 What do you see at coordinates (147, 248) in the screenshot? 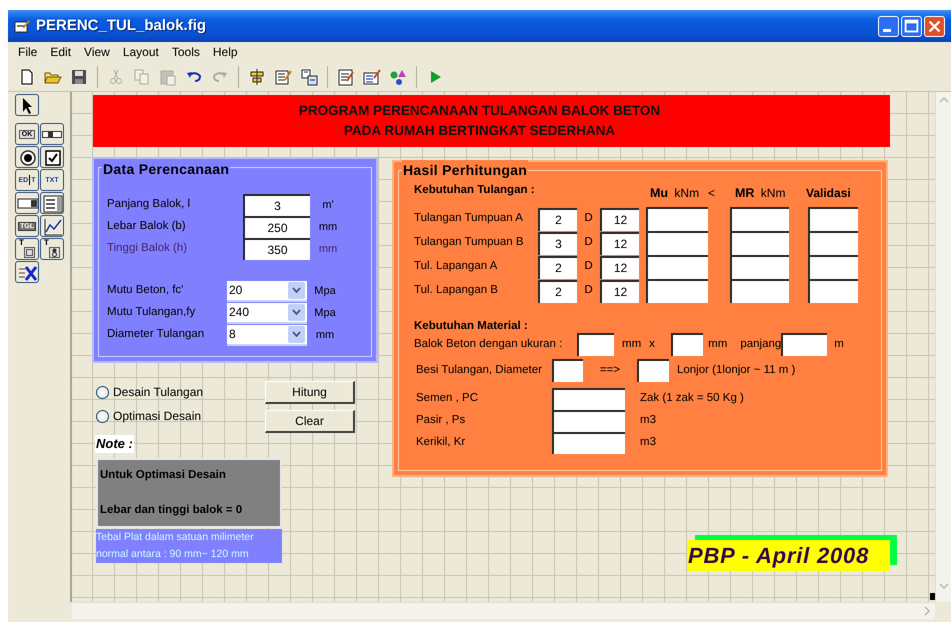
I see `field-label: Tinggi Balok (h)` at bounding box center [147, 248].